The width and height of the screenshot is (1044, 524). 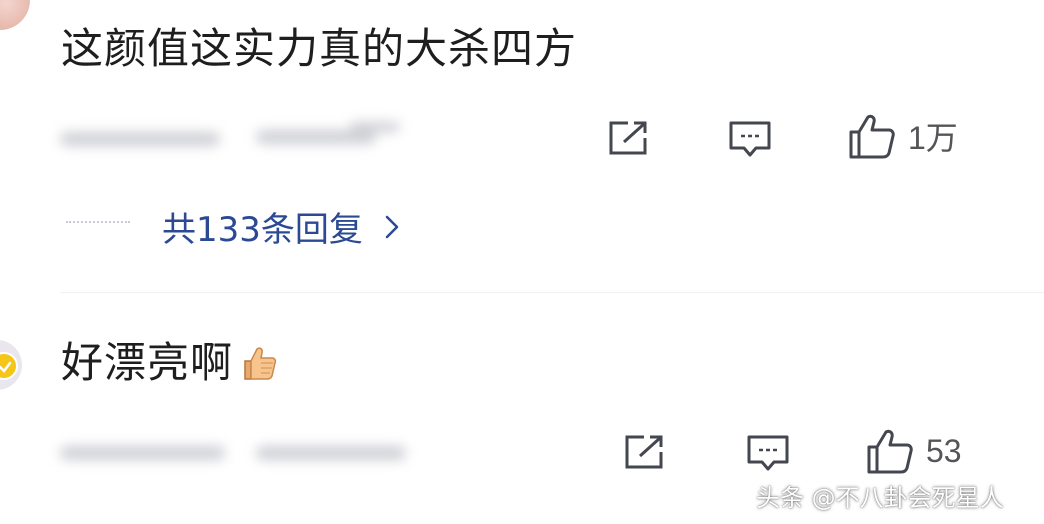 I want to click on avatar, so click(x=15, y=15).